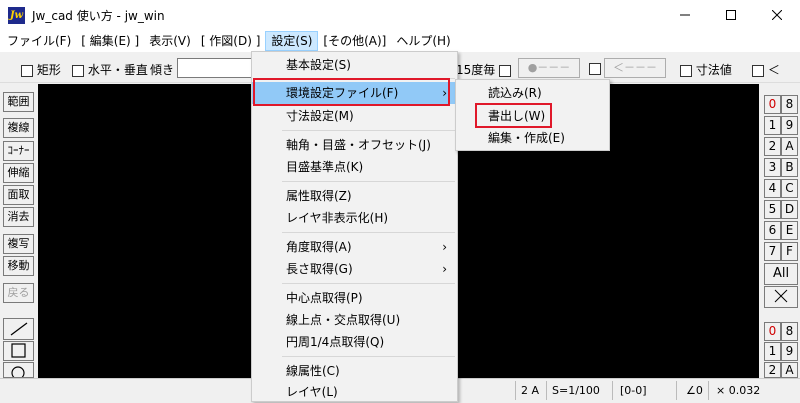 This screenshot has width=800, height=403. I want to click on menu-settings: 設定(S), so click(292, 41).